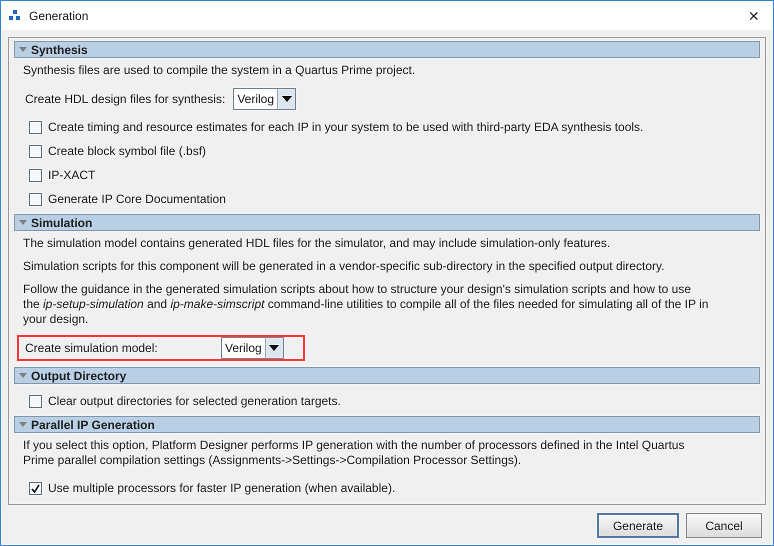 Image resolution: width=774 pixels, height=546 pixels. What do you see at coordinates (346, 127) in the screenshot?
I see `checkbox-label: Create timing and resource estimates for each IP in your system to be used with third-party EDA synthesis tools.` at bounding box center [346, 127].